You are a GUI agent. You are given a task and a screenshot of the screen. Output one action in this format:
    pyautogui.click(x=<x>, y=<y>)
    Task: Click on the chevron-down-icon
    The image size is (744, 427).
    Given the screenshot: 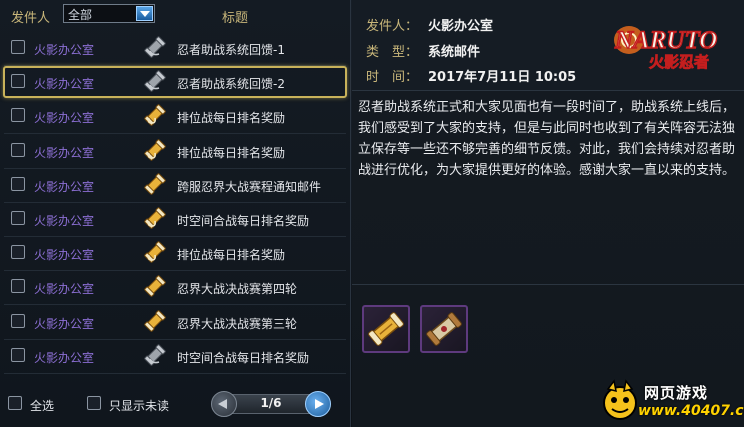 What is the action you would take?
    pyautogui.click(x=144, y=13)
    